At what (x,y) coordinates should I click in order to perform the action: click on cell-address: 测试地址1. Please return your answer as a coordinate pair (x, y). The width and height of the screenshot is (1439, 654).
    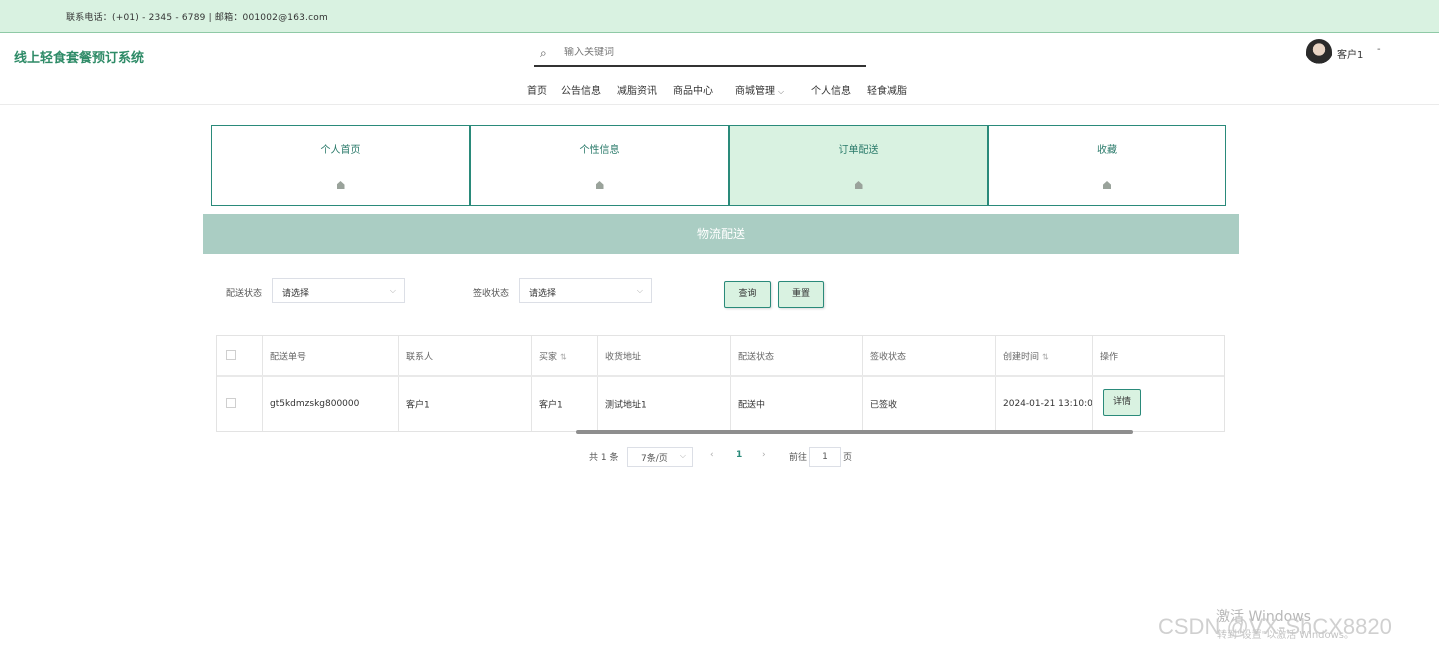
    Looking at the image, I should click on (664, 404).